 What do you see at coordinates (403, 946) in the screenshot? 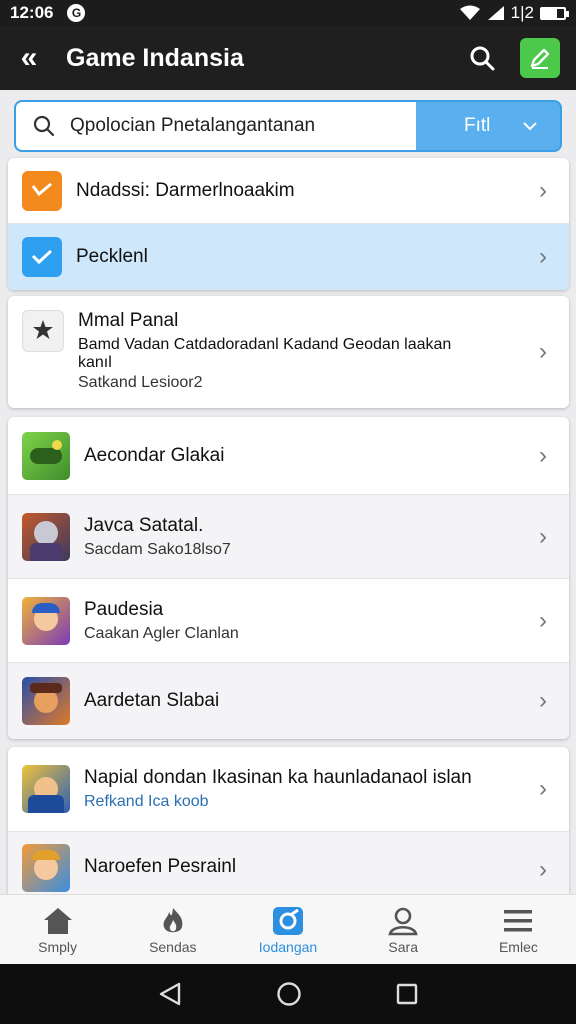
I see `nav-label: Sara` at bounding box center [403, 946].